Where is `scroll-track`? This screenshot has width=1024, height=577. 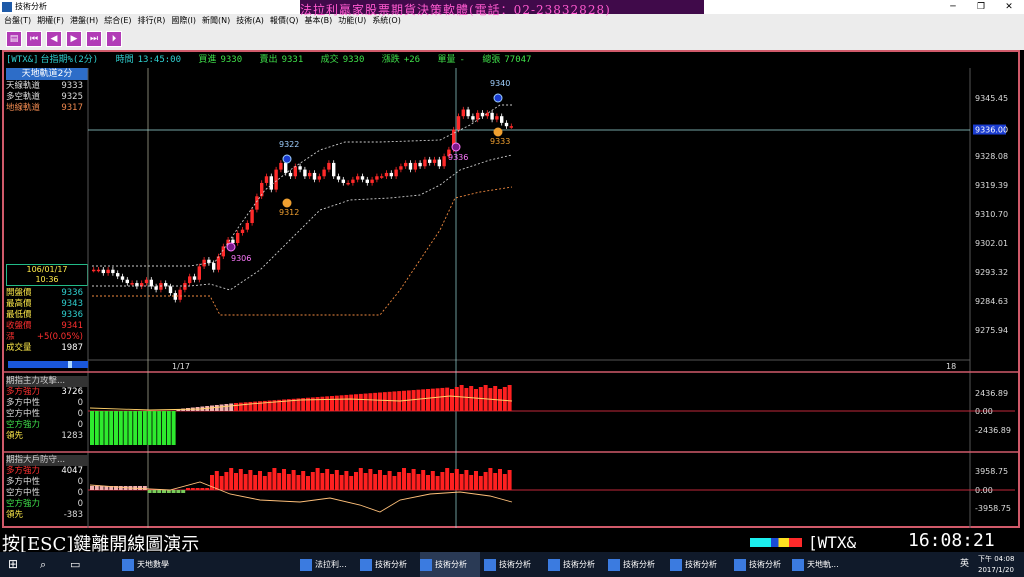 scroll-track is located at coordinates (48, 364).